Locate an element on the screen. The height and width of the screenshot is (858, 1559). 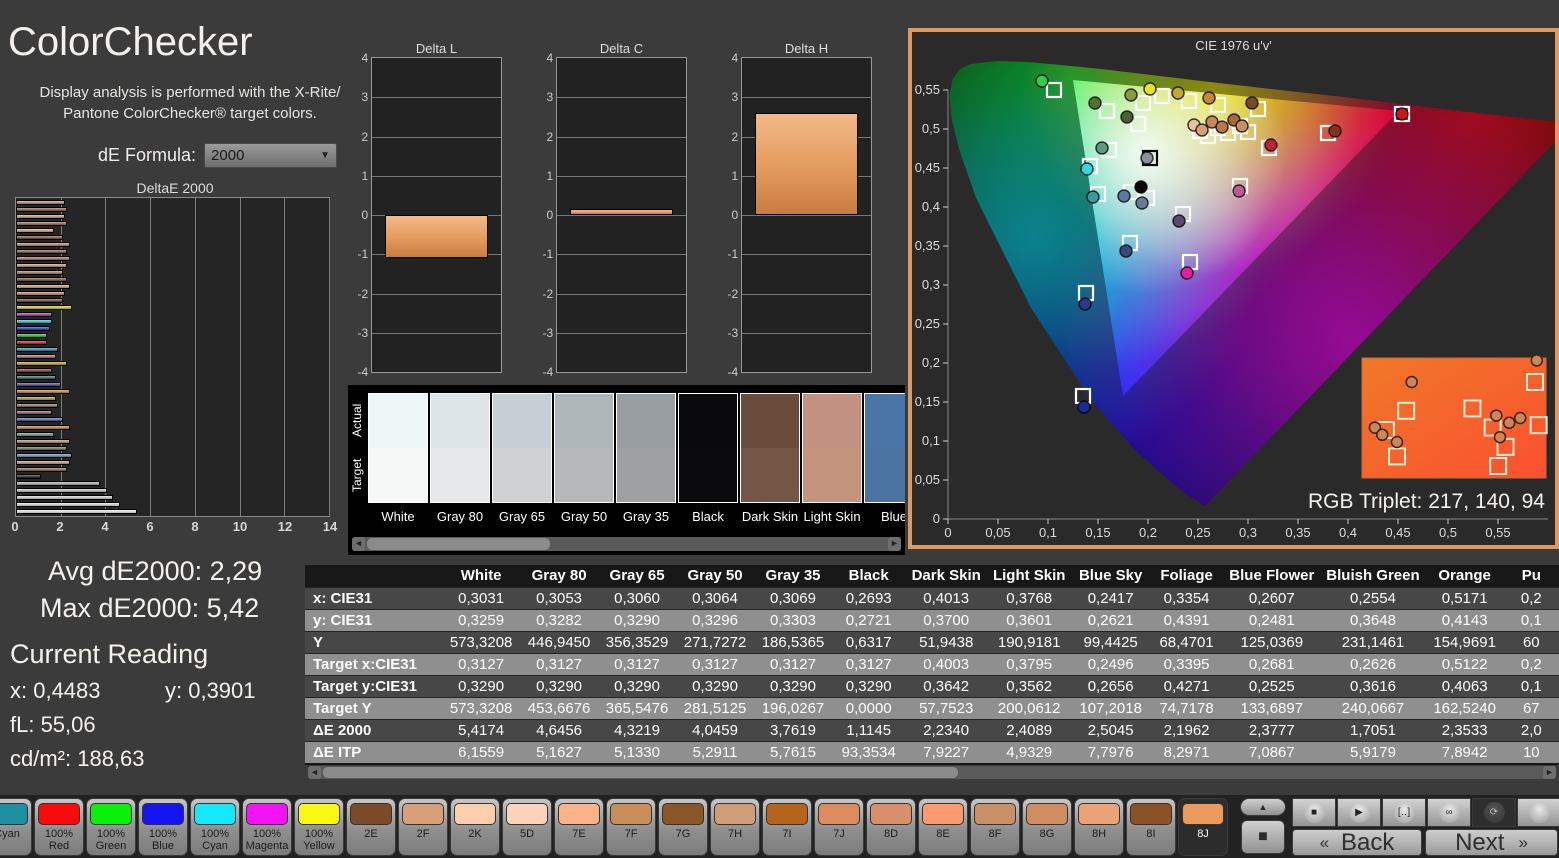
swatch-dark-skin: Dark Skin is located at coordinates (770, 458).